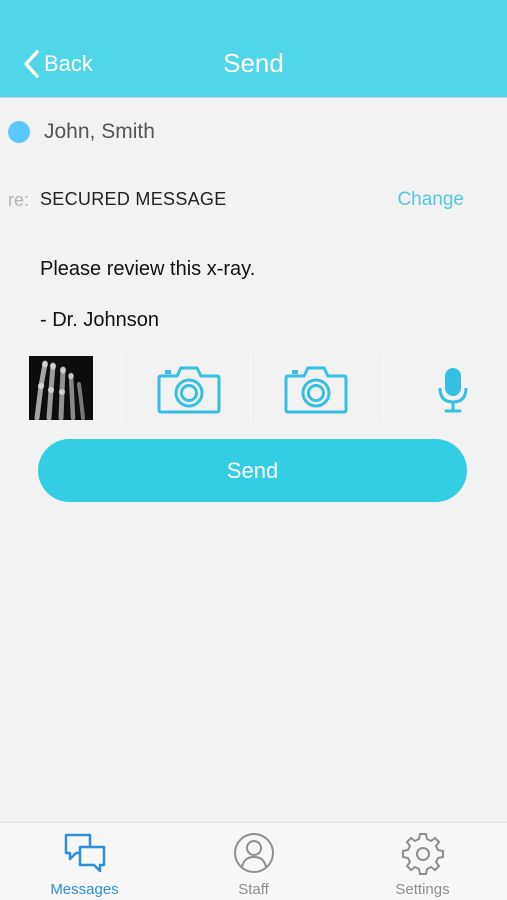  I want to click on page-title: Send, so click(253, 63).